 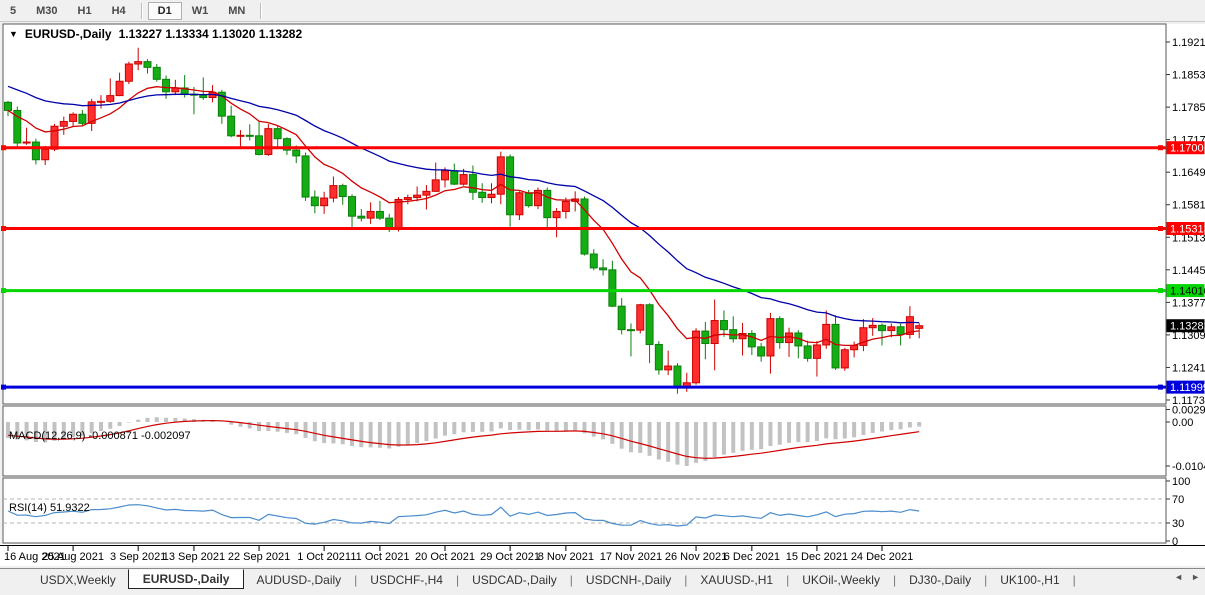 I want to click on price-tick-label: 1.15810, so click(x=1188, y=206).